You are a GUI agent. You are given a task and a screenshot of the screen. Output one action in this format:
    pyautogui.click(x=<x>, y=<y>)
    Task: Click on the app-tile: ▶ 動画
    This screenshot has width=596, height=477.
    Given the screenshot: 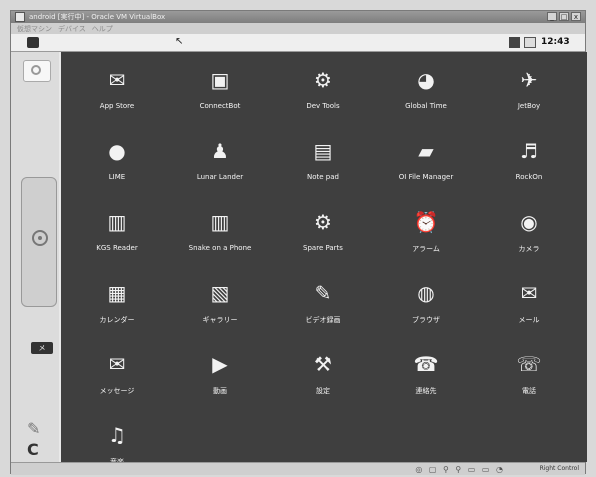 What is the action you would take?
    pyautogui.click(x=220, y=373)
    